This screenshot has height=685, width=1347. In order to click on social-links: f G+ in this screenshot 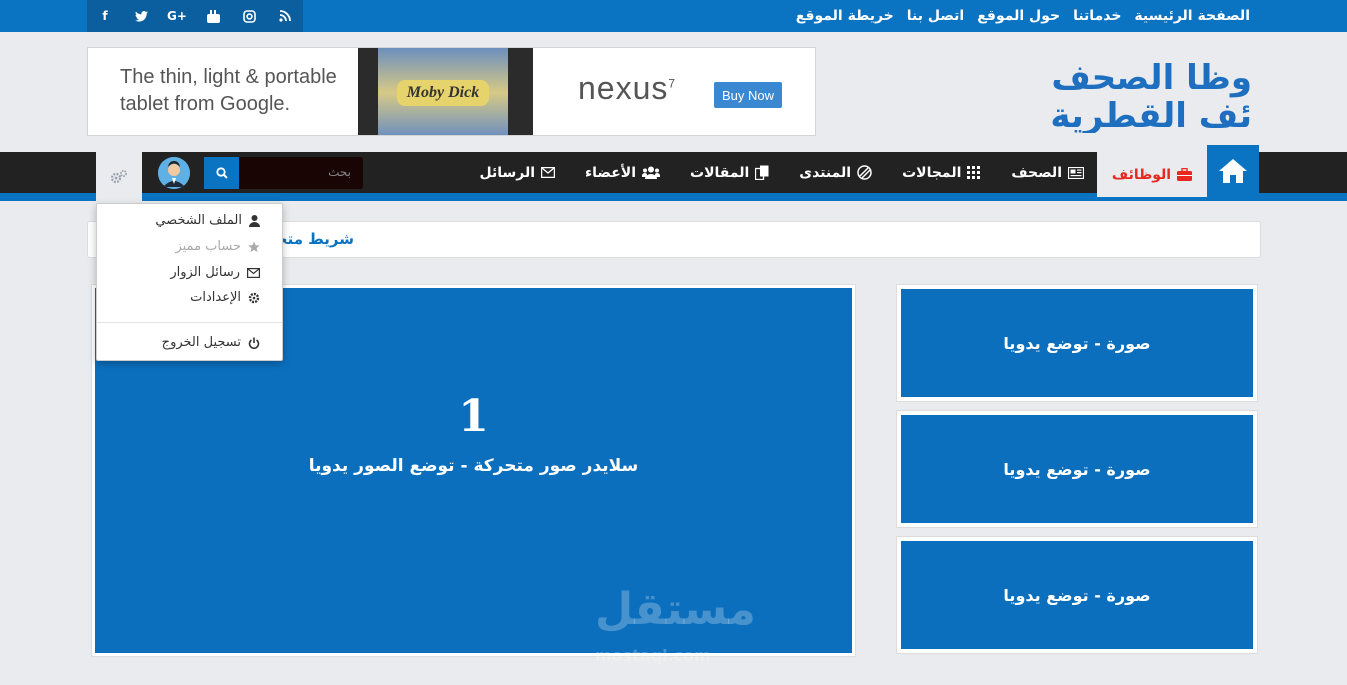, I will do `click(195, 16)`.